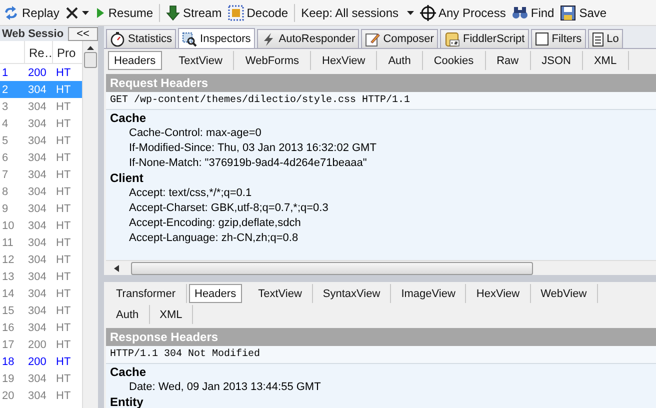  I want to click on session-row: 9 304 HT, so click(41, 208).